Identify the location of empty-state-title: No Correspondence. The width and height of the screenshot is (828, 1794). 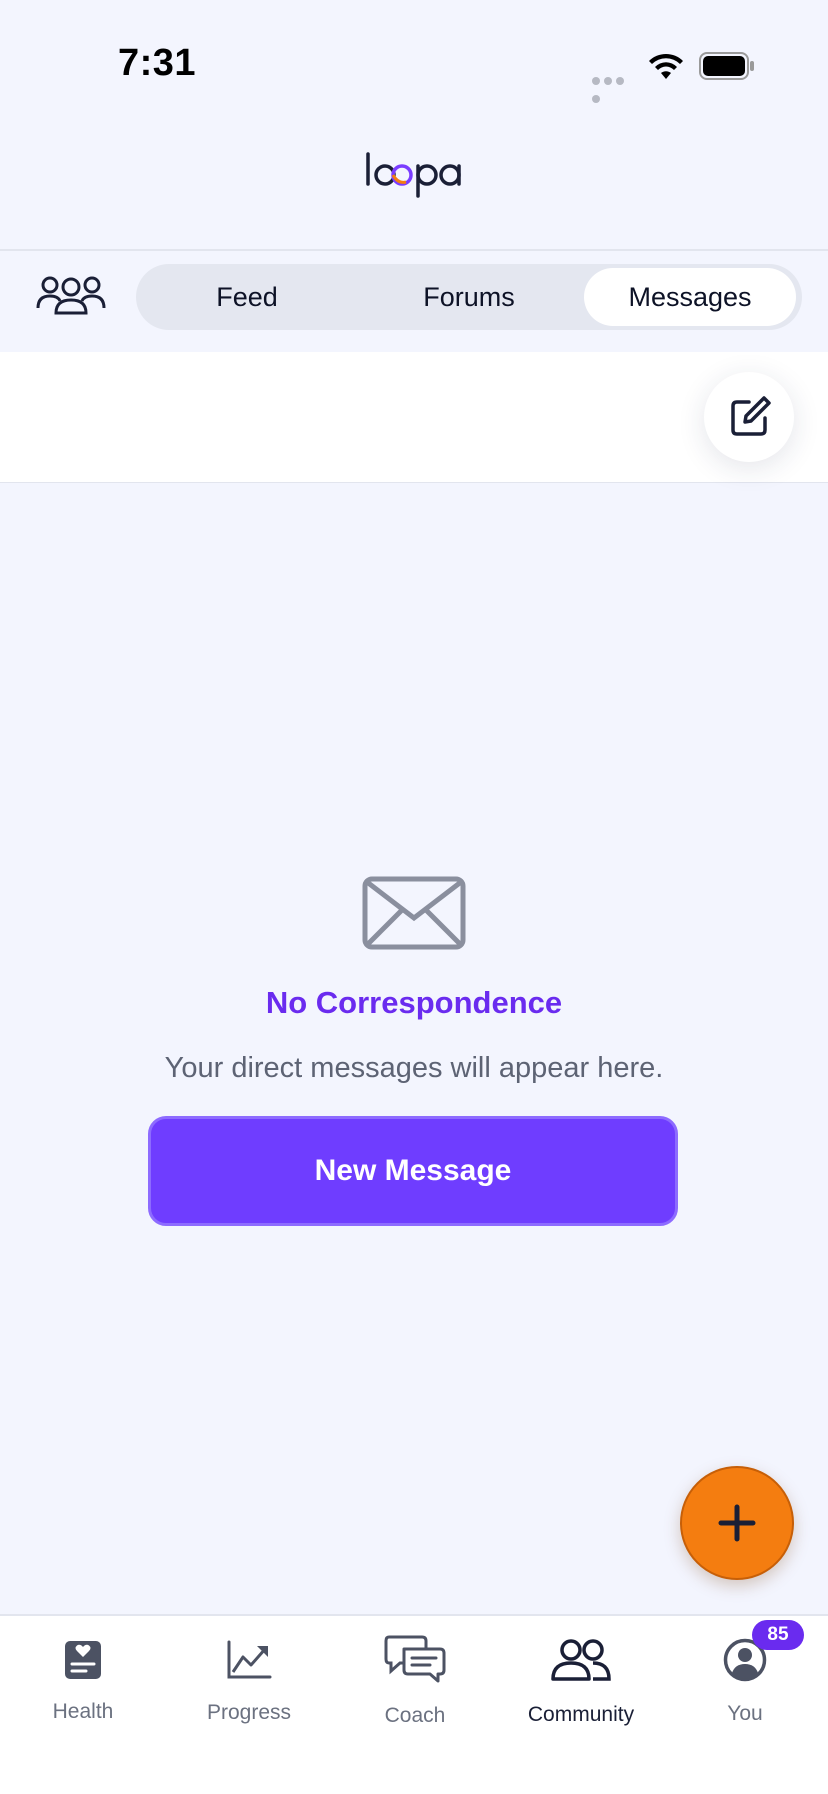
(414, 1002).